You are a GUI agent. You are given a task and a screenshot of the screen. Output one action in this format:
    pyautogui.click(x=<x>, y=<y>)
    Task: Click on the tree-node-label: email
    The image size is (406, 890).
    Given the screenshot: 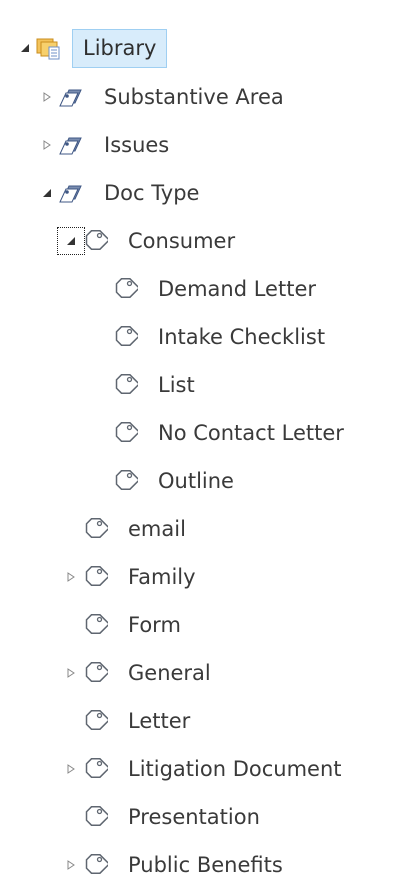 What is the action you would take?
    pyautogui.click(x=157, y=529)
    